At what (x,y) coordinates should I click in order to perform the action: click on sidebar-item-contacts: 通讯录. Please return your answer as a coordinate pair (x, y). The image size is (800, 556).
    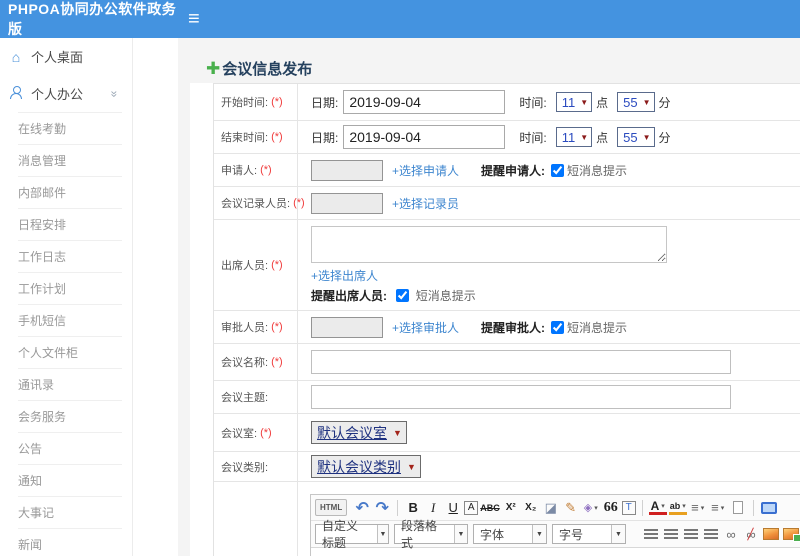
    Looking at the image, I should click on (70, 385).